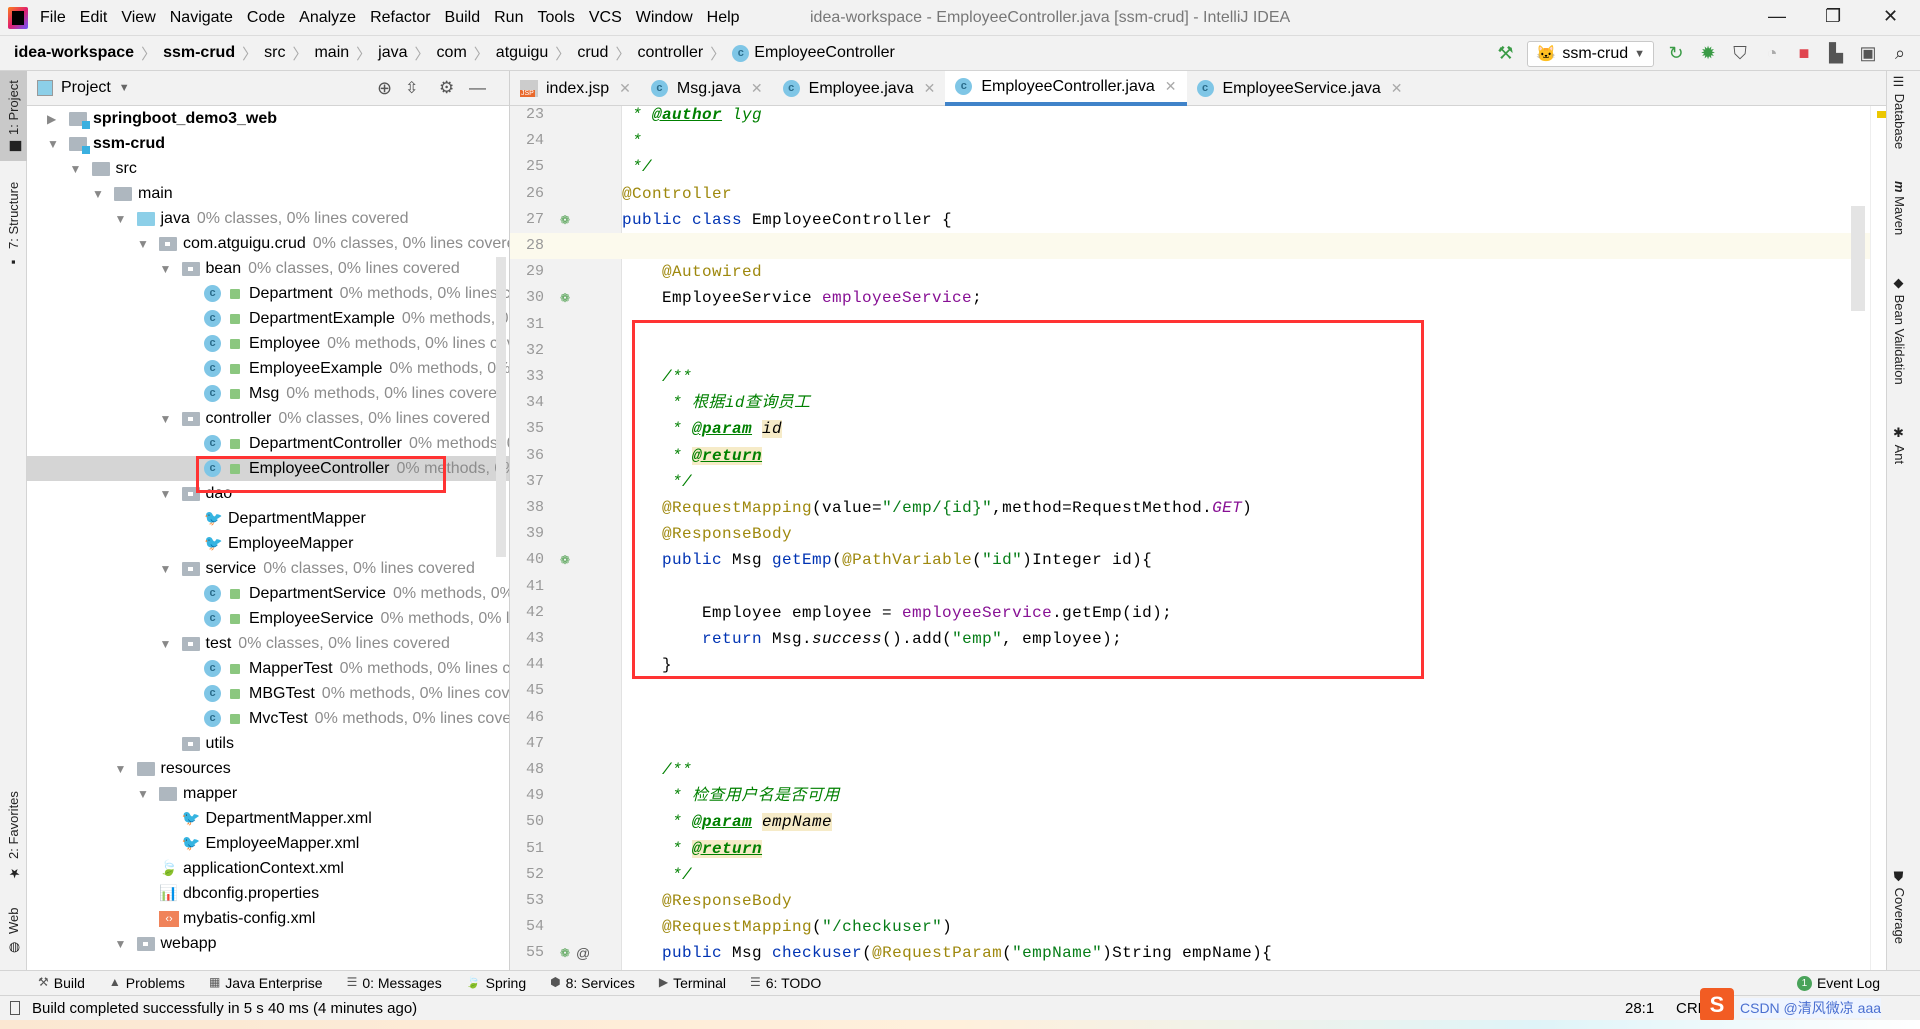 This screenshot has width=1920, height=1029. Describe the element at coordinates (1900, 53) in the screenshot. I see `search-icon: ⌕` at that location.